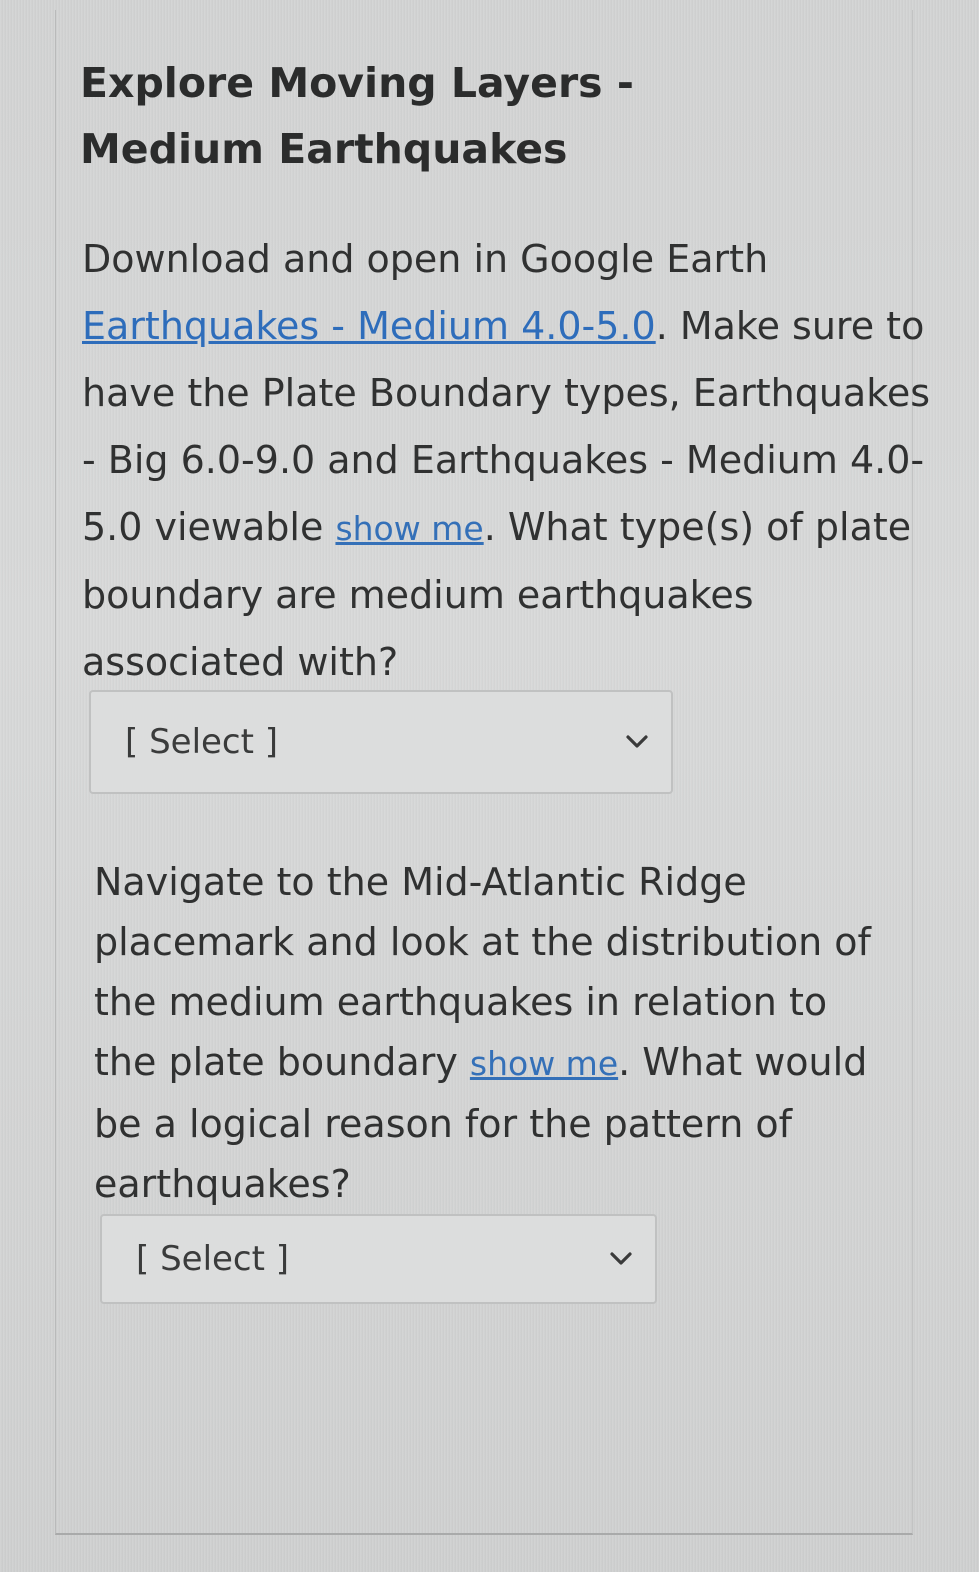 This screenshot has height=1572, width=979. What do you see at coordinates (409, 528) in the screenshot?
I see `show-me-link-1: show me` at bounding box center [409, 528].